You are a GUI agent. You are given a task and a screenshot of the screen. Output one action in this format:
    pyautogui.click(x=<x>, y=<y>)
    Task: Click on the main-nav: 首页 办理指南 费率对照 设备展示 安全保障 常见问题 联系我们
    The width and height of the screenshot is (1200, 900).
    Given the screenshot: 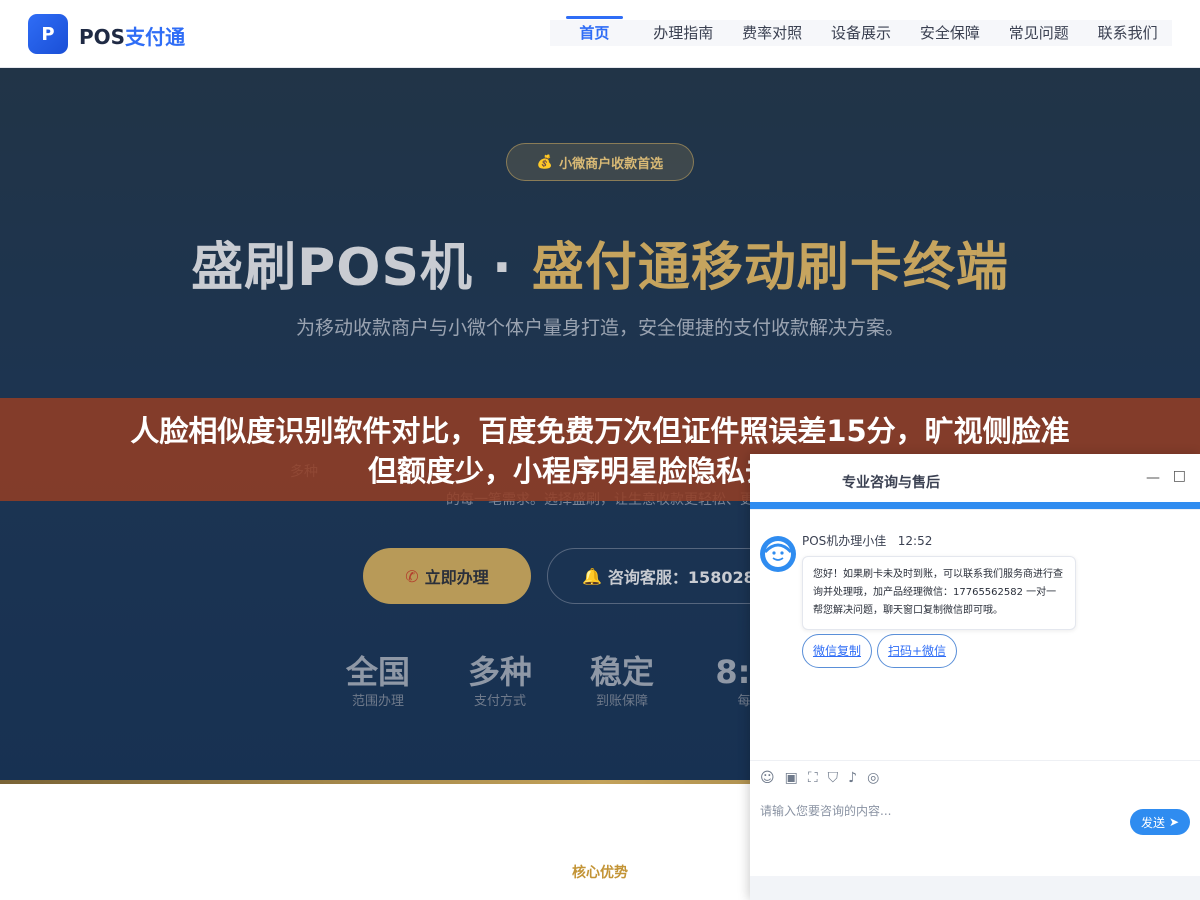 What is the action you would take?
    pyautogui.click(x=861, y=31)
    